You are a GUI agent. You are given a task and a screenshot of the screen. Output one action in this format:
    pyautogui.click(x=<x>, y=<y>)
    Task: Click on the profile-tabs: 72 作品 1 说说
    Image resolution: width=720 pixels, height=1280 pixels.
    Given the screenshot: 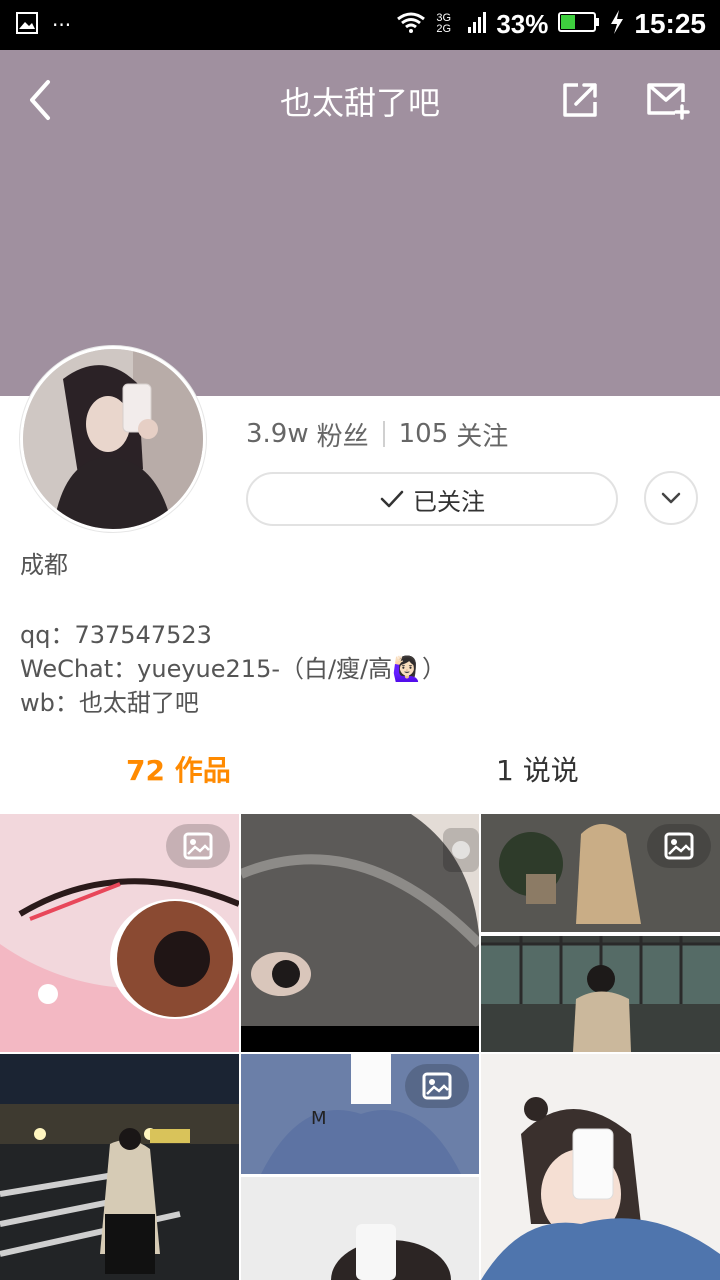 What is the action you would take?
    pyautogui.click(x=360, y=768)
    